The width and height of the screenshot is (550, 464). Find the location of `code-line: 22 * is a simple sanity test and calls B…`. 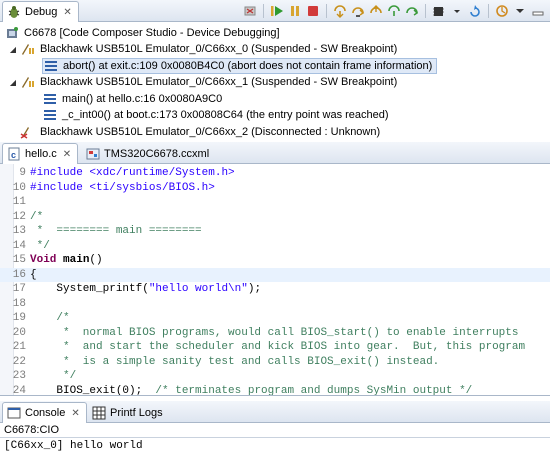

code-line: 22 * is a simple sanity test and calls B… is located at coordinates (275, 362).